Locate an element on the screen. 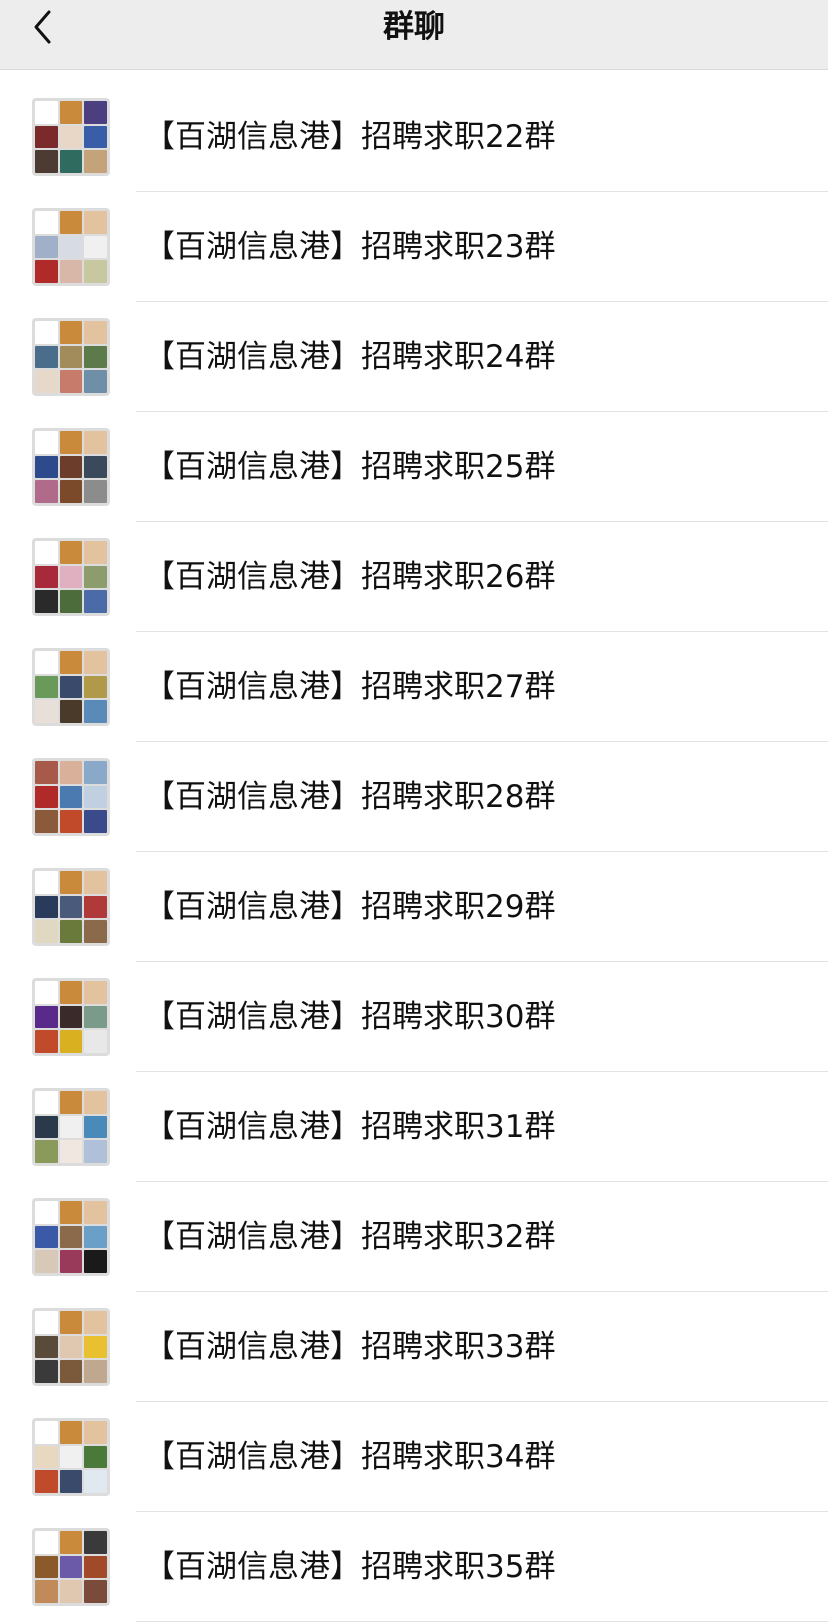 This screenshot has height=1622, width=828. group-chat-item: 【百湖信息港】招聘求职23群 is located at coordinates (414, 247).